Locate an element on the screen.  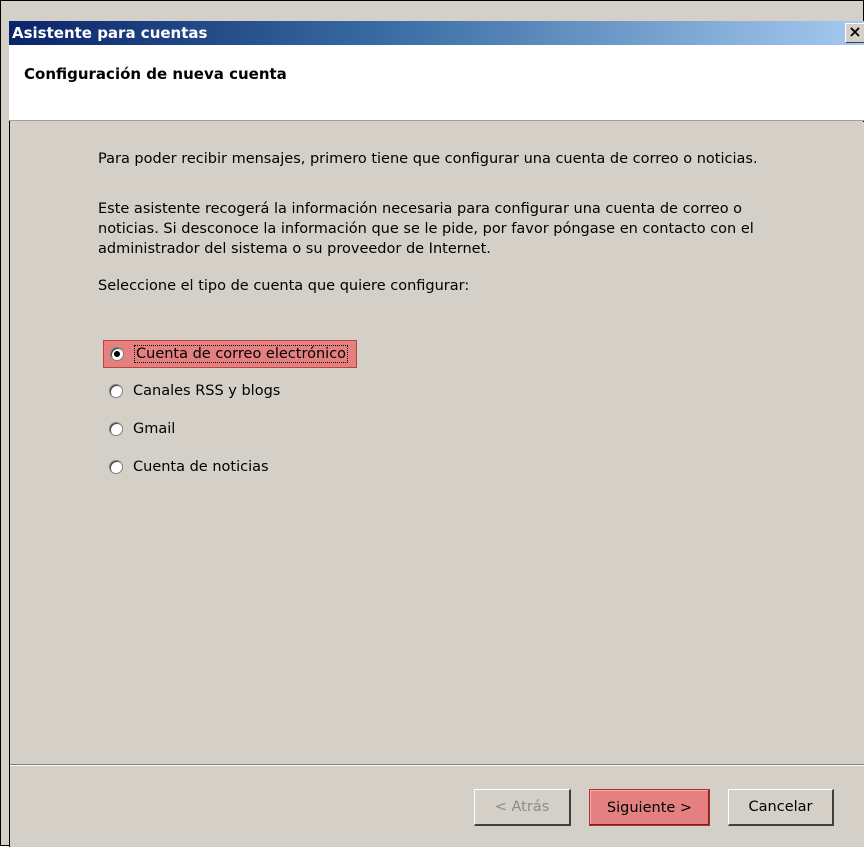
radio-rss-blogs: Canales RSS y blogs is located at coordinates (191, 391).